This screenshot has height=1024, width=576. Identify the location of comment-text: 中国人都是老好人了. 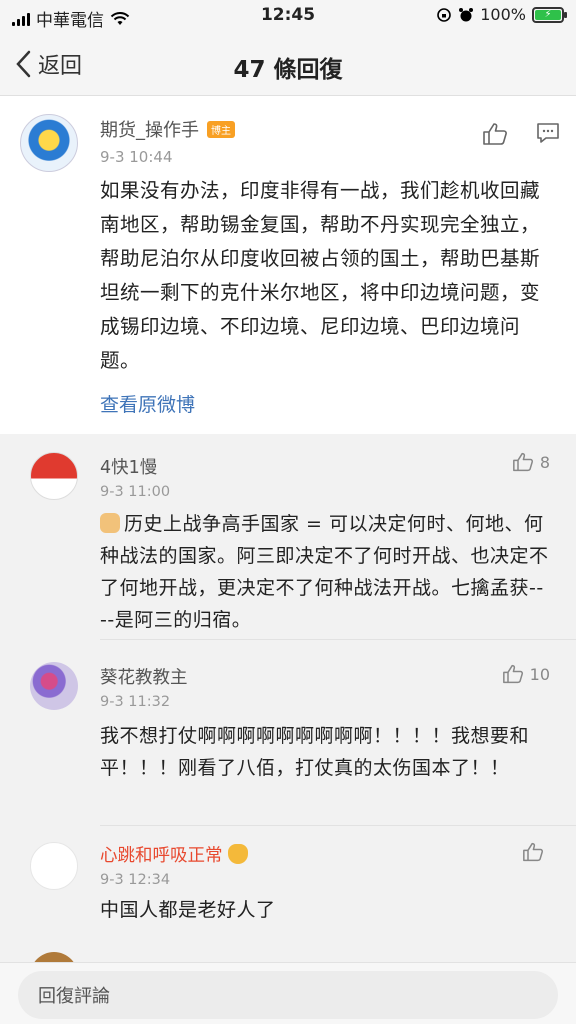
(188, 910).